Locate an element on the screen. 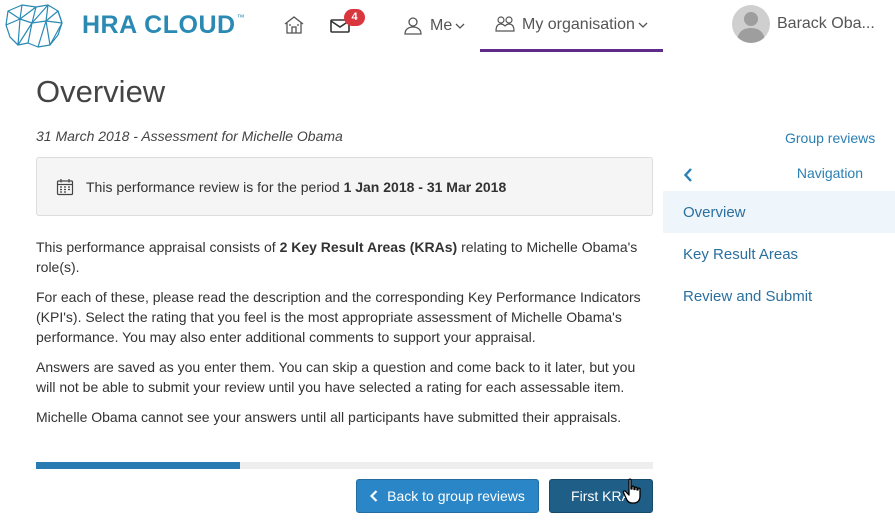 The image size is (895, 525). period-range: 1 Jan 2018 - 31 Mar 2018 is located at coordinates (425, 186).